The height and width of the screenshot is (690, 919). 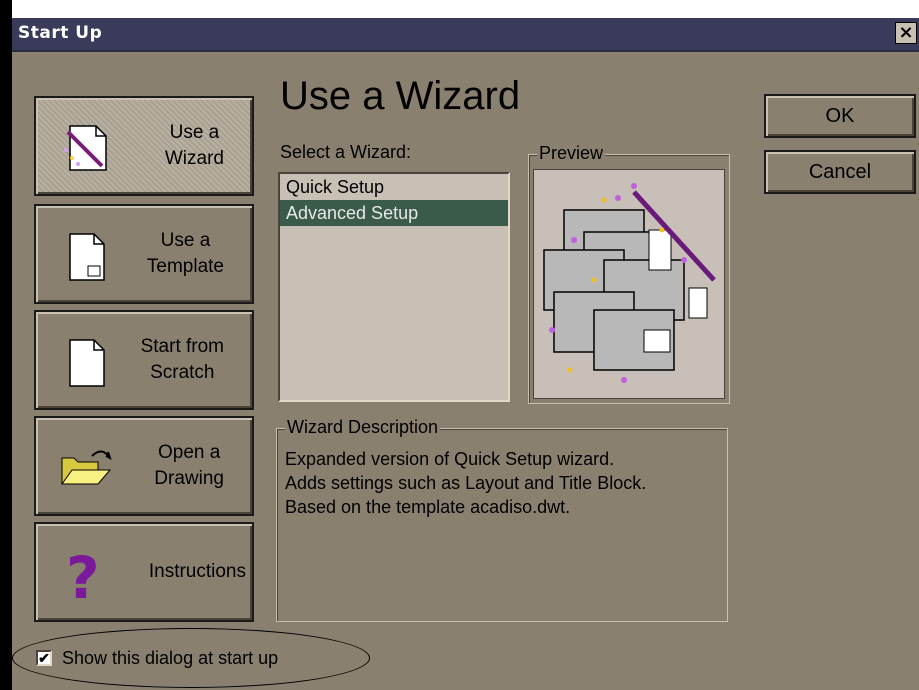 I want to click on close-button: ×, so click(x=906, y=33).